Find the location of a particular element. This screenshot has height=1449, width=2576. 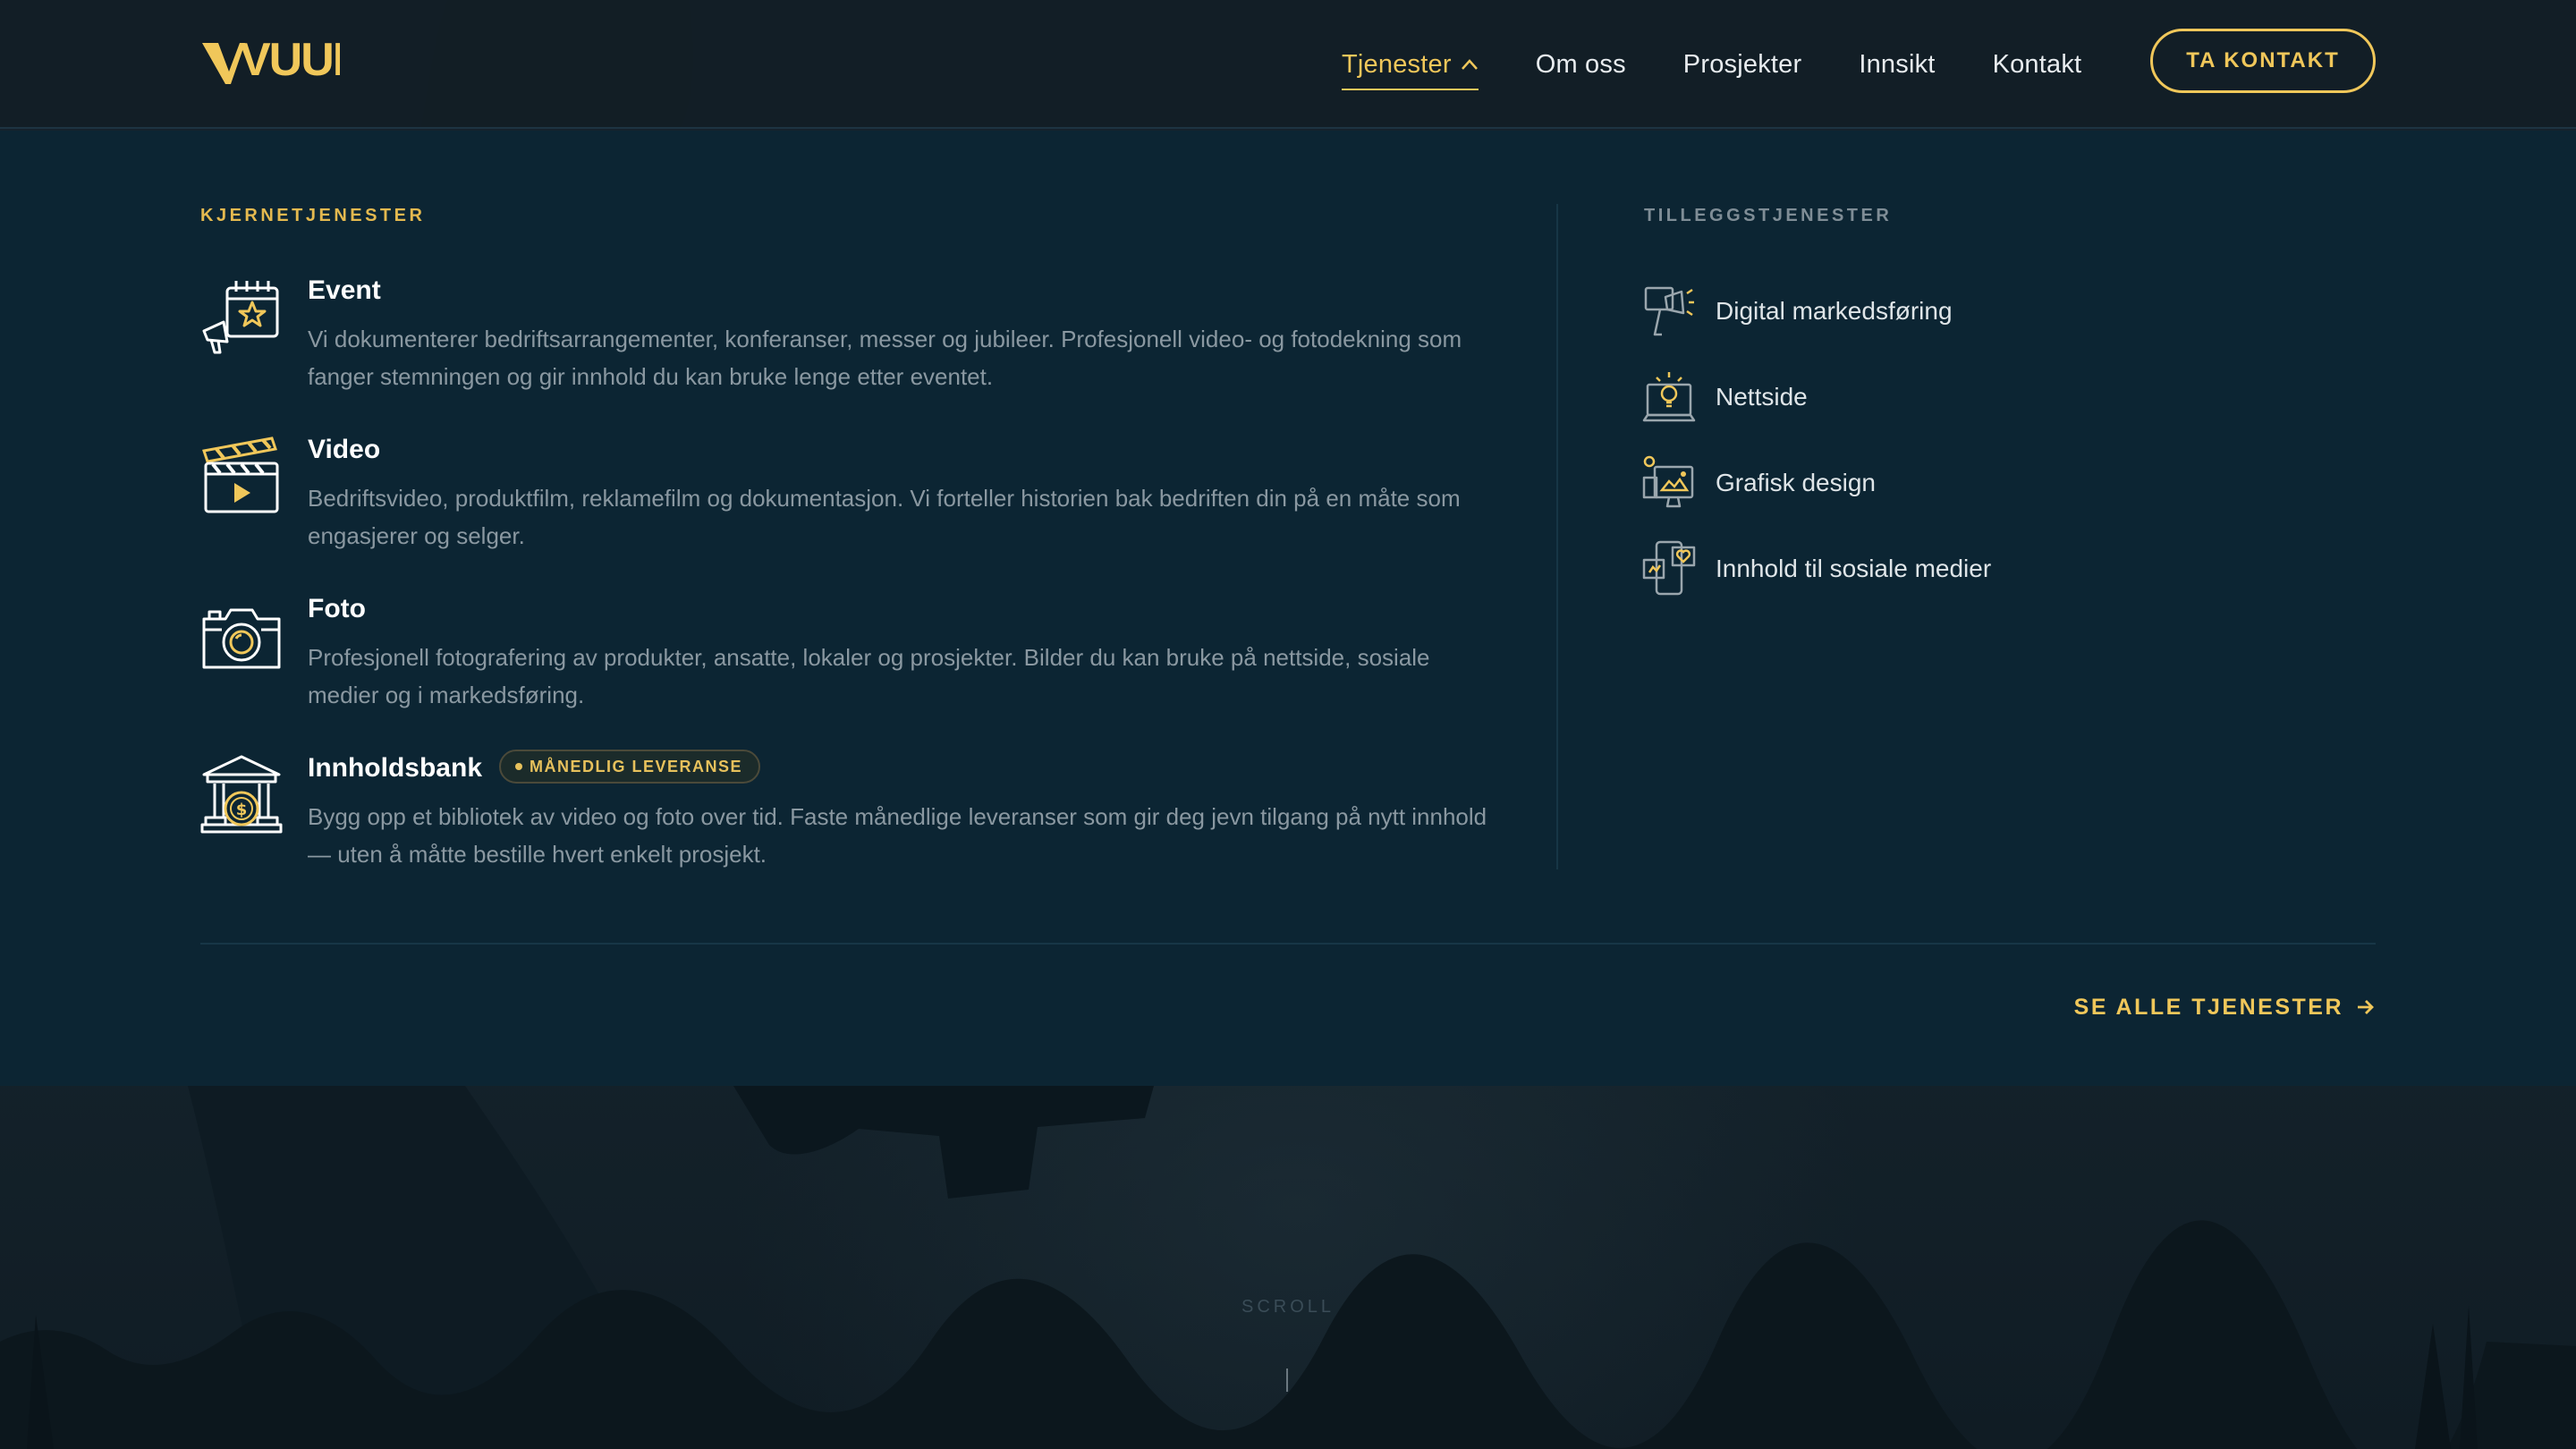

menu-footer-divider is located at coordinates (1288, 944).